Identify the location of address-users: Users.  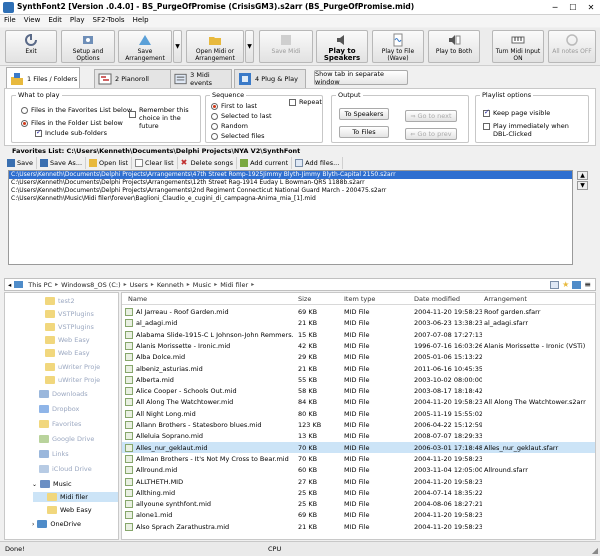
(139, 285).